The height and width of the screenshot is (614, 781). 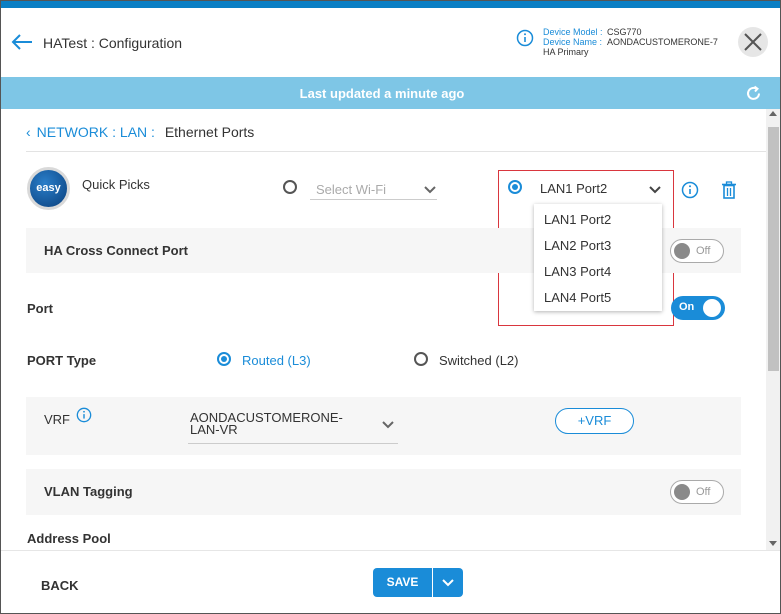 What do you see at coordinates (28, 132) in the screenshot?
I see `chevron-left-icon: ‹` at bounding box center [28, 132].